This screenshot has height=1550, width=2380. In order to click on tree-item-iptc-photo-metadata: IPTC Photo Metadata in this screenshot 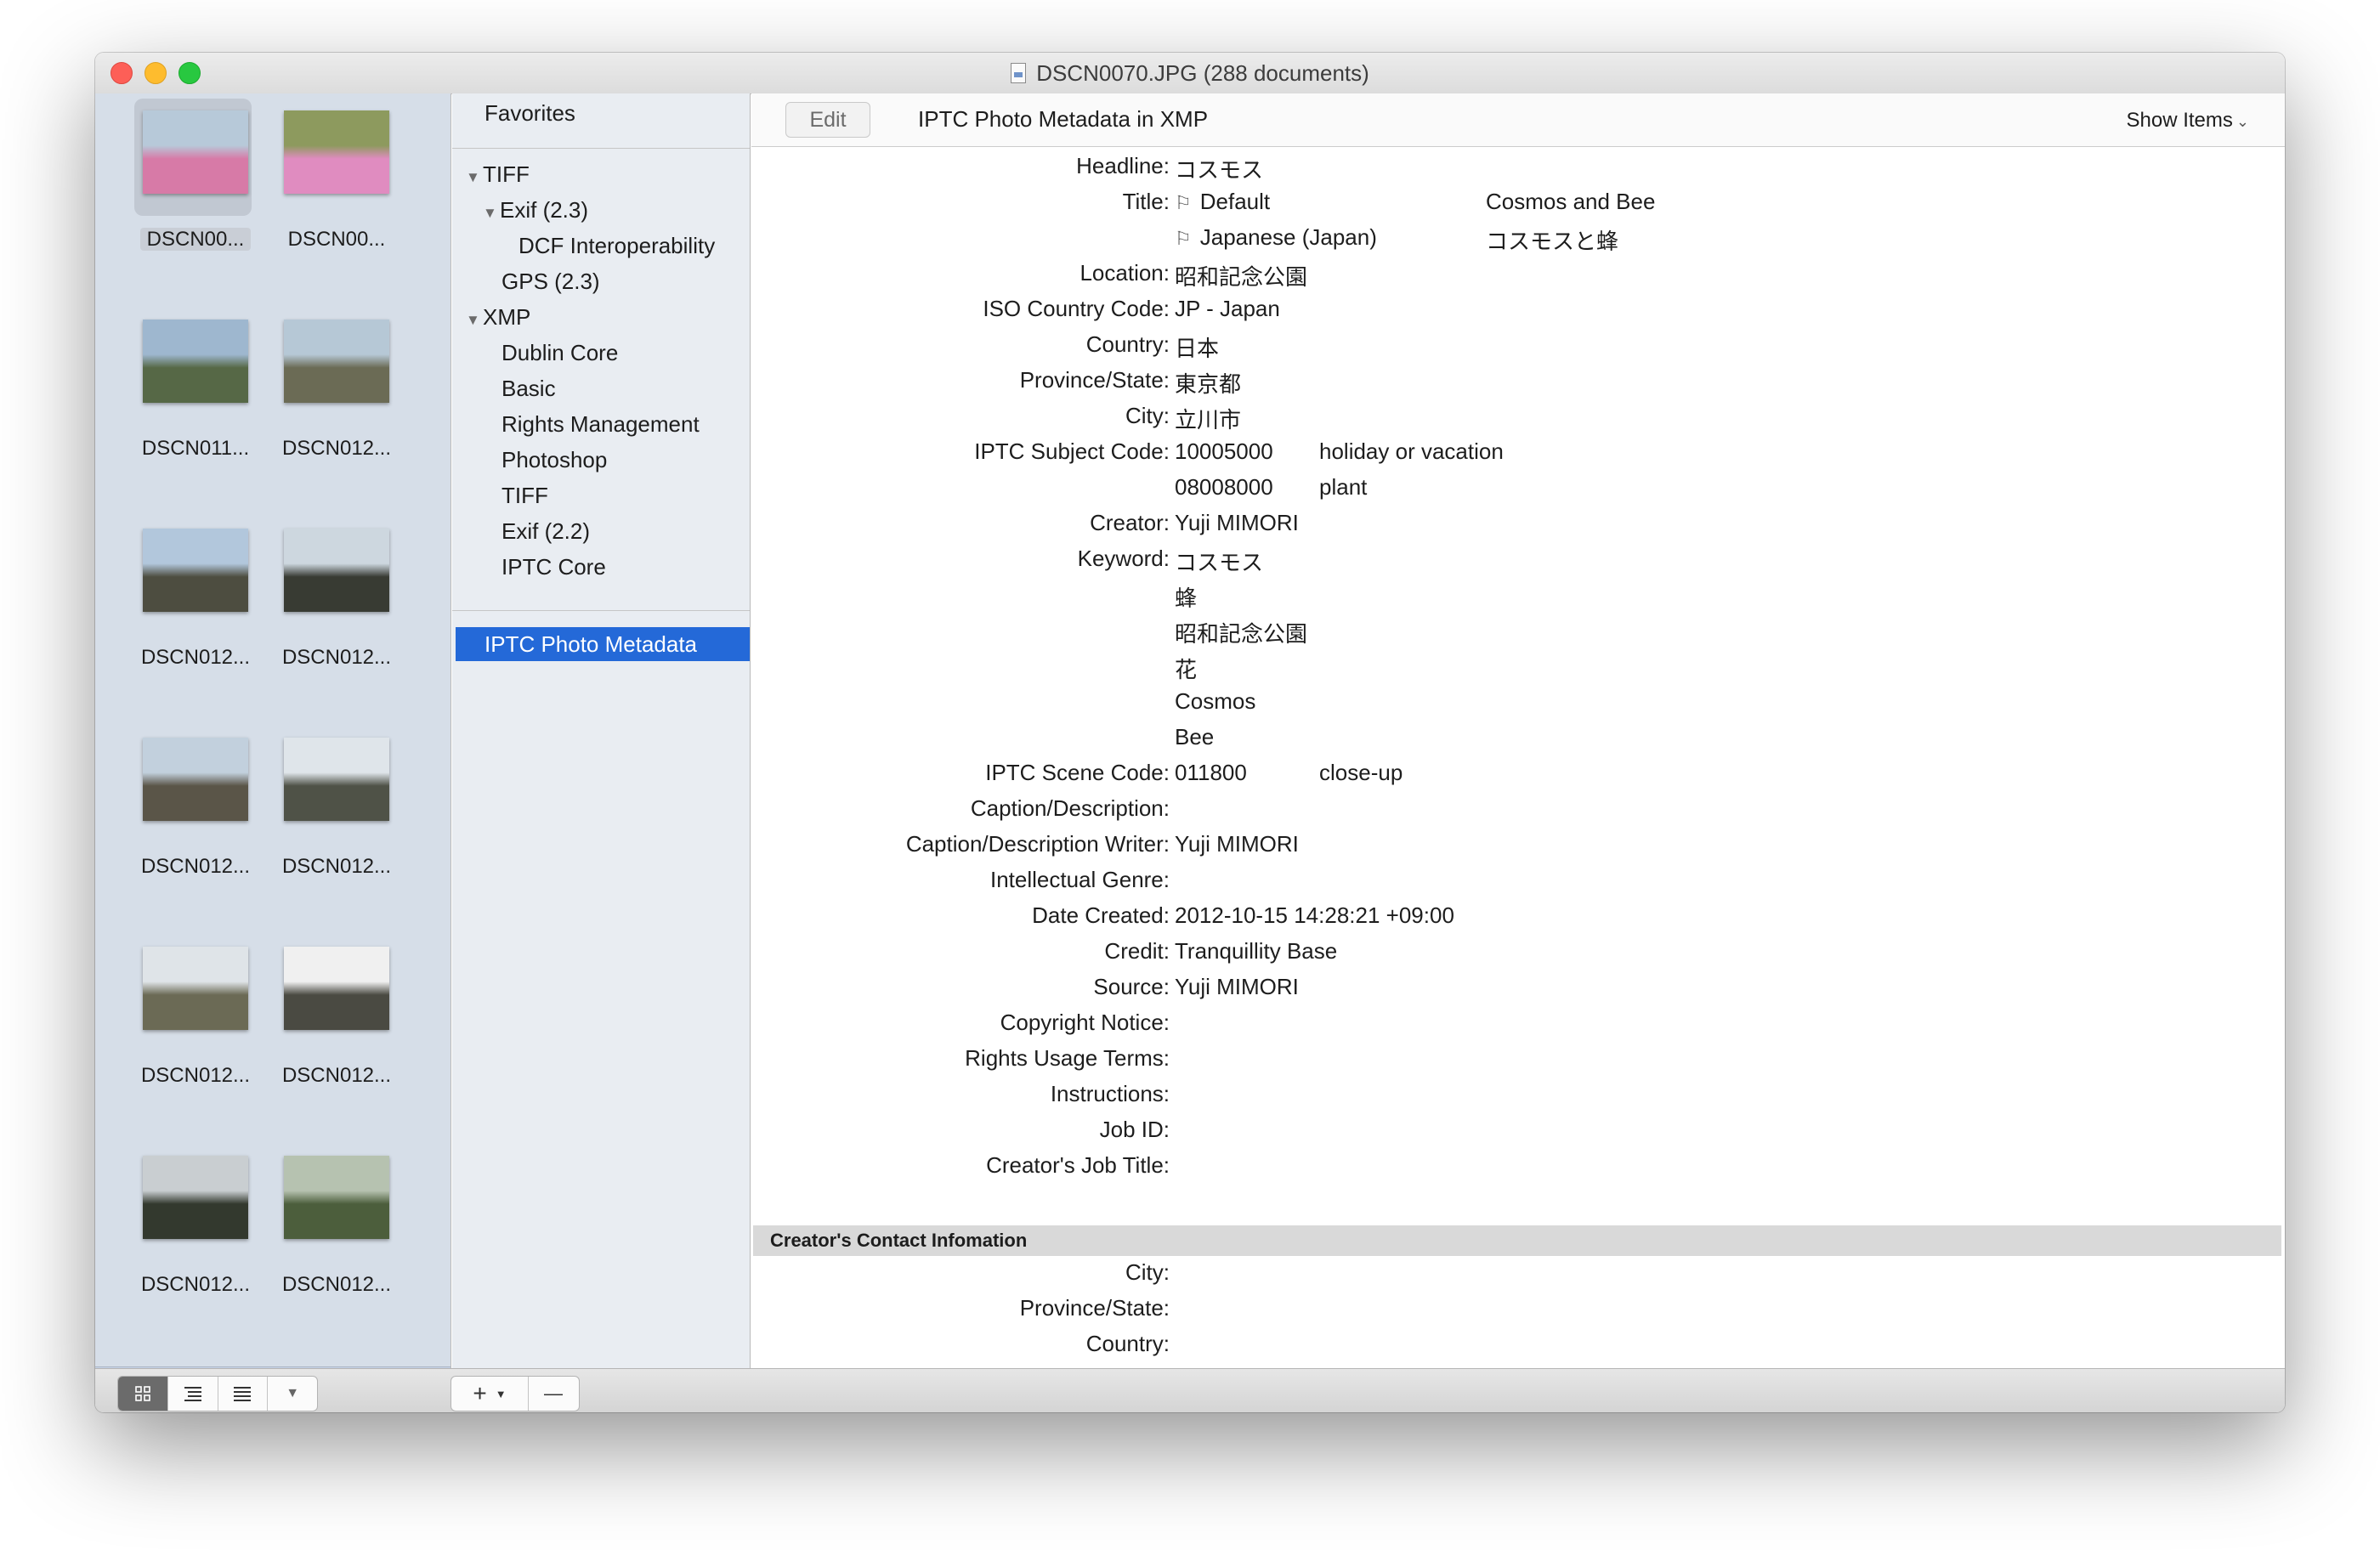, I will do `click(603, 644)`.